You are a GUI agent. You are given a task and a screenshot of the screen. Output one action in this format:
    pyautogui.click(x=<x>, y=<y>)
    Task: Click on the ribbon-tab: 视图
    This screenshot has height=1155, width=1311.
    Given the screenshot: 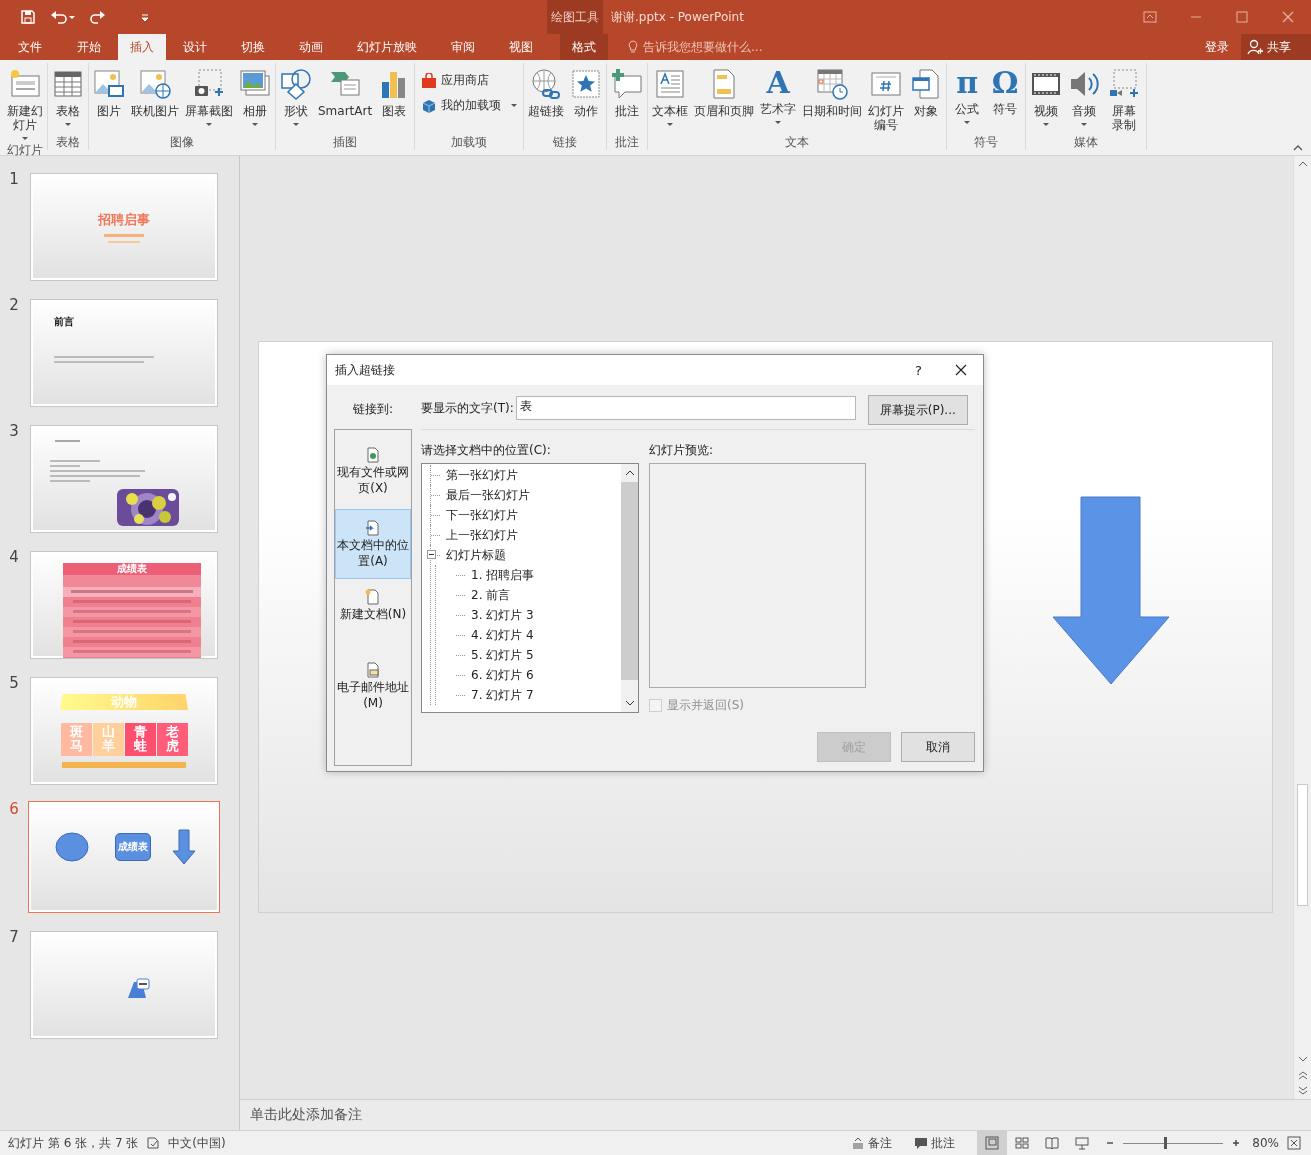 What is the action you would take?
    pyautogui.click(x=521, y=47)
    